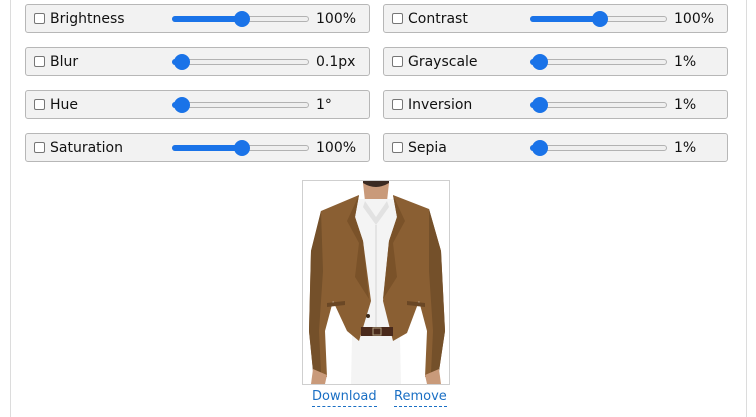 This screenshot has height=417, width=756. I want to click on filter-brightness: Brightness 100%, so click(197, 18).